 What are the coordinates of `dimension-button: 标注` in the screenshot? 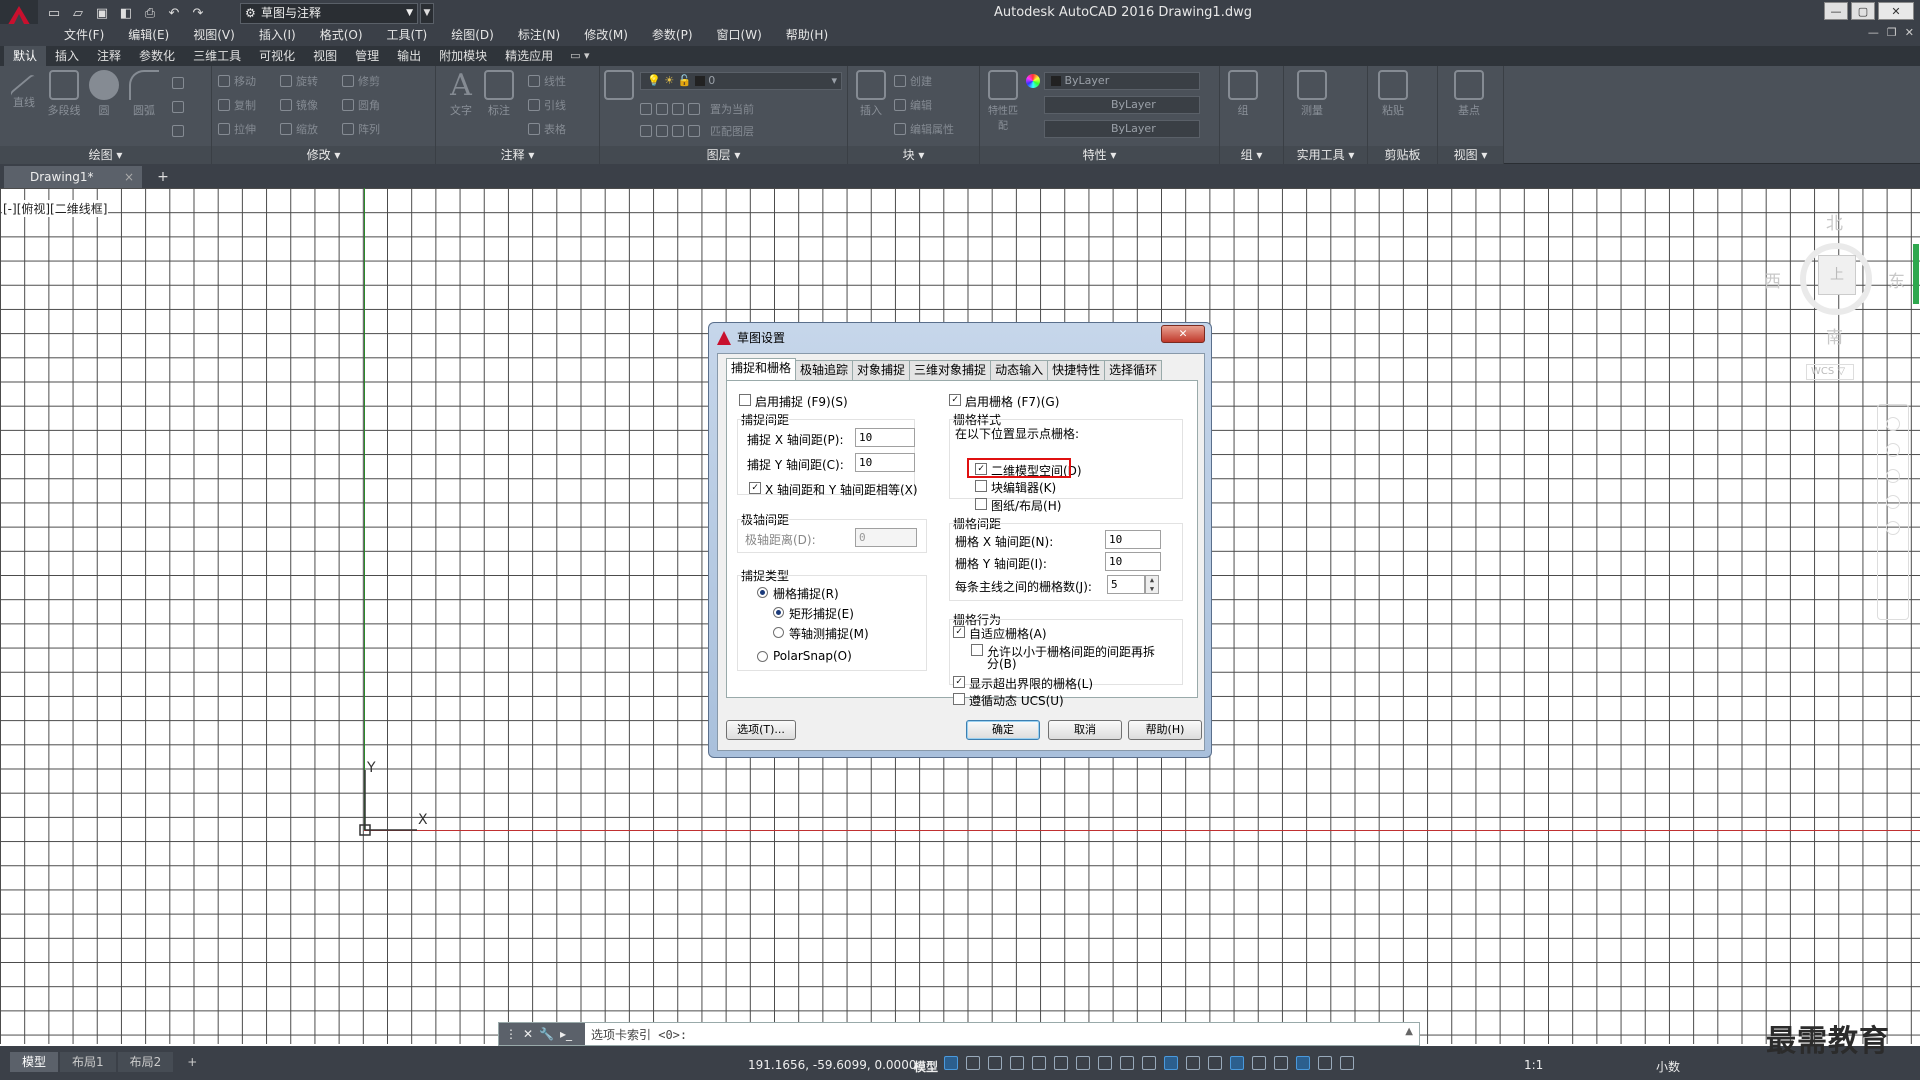 It's located at (499, 94).